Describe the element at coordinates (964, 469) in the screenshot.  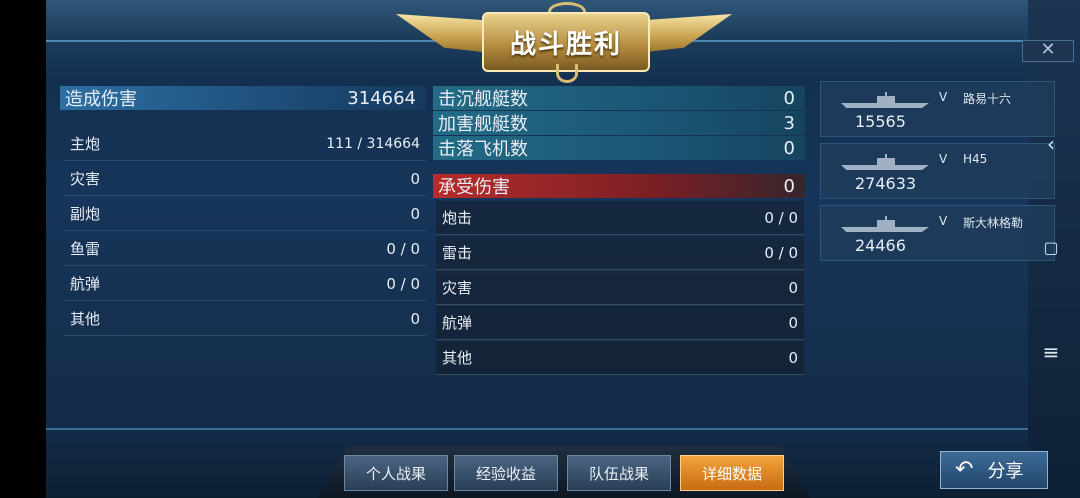
I see `share-arrow-icon: ↶` at that location.